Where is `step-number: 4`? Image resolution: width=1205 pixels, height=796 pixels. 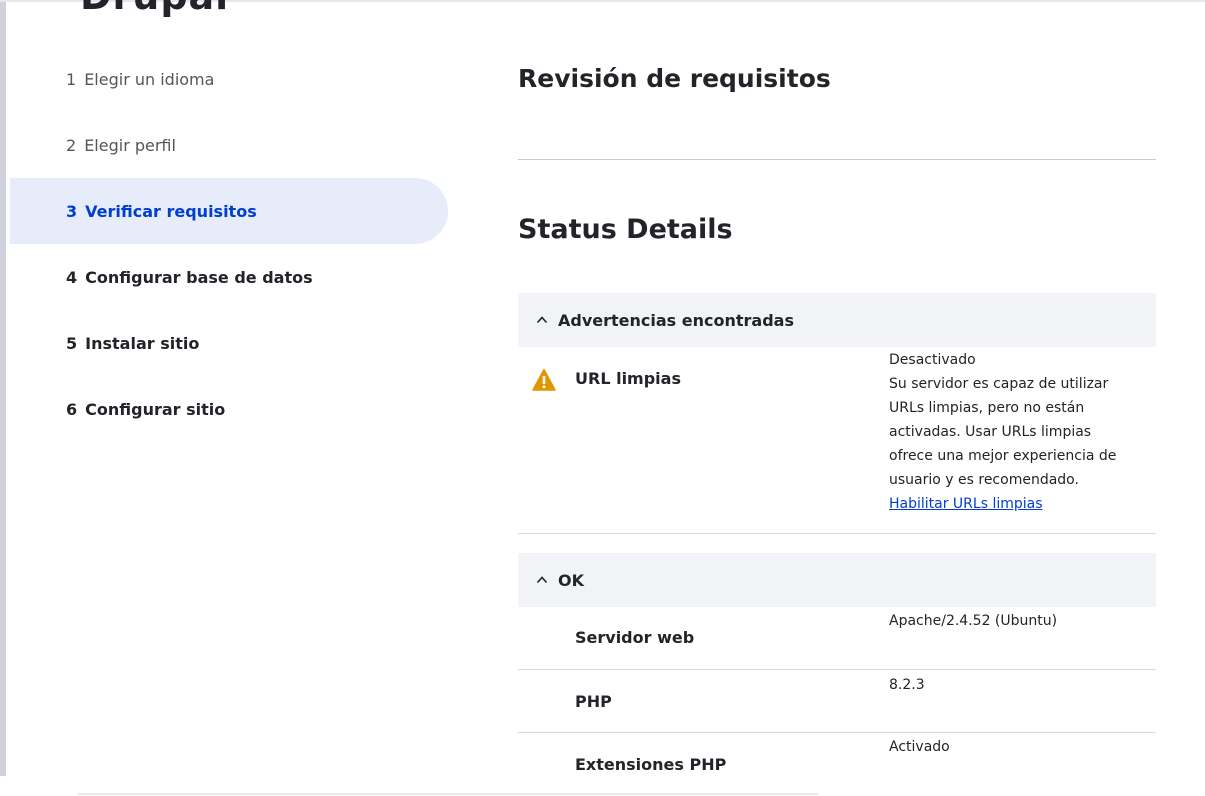 step-number: 4 is located at coordinates (72, 277).